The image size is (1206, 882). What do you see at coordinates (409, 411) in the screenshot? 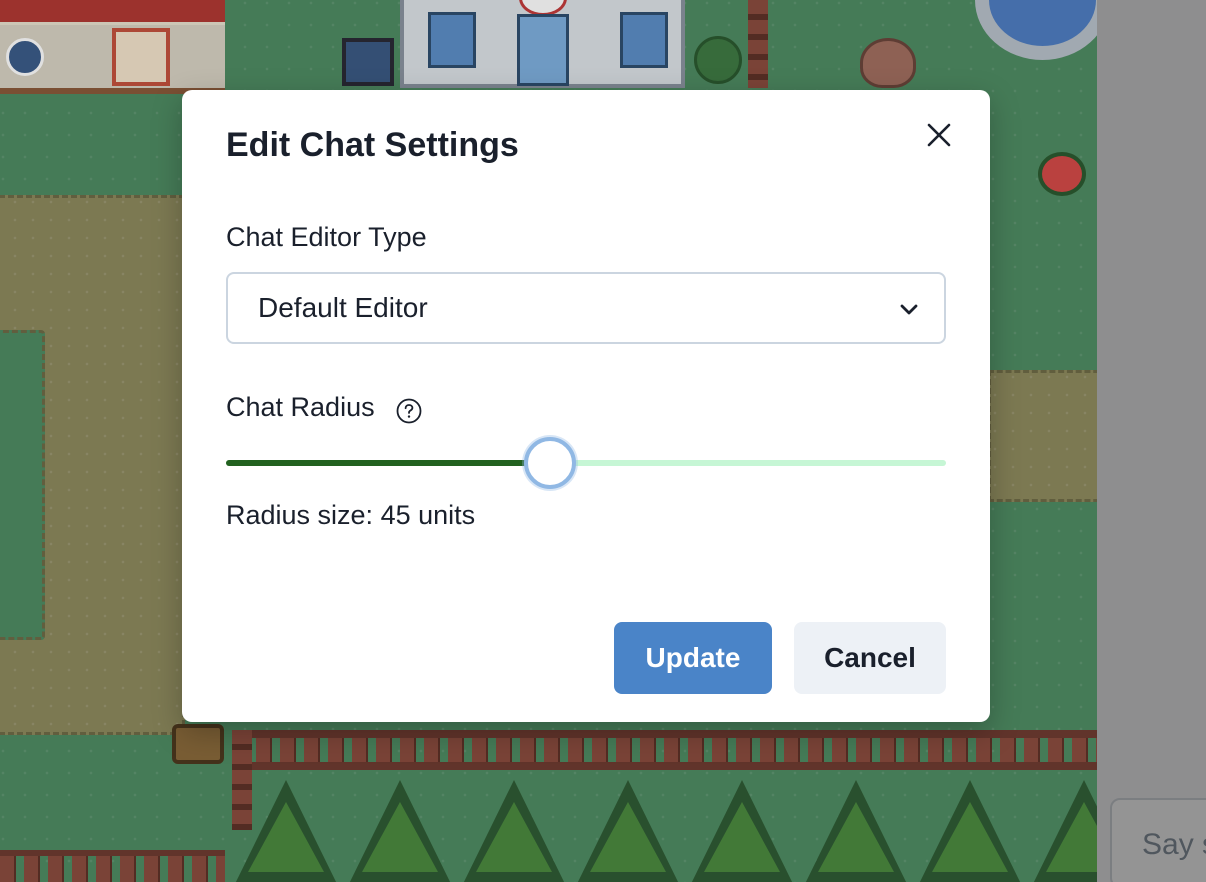
I see `question-circle-icon` at bounding box center [409, 411].